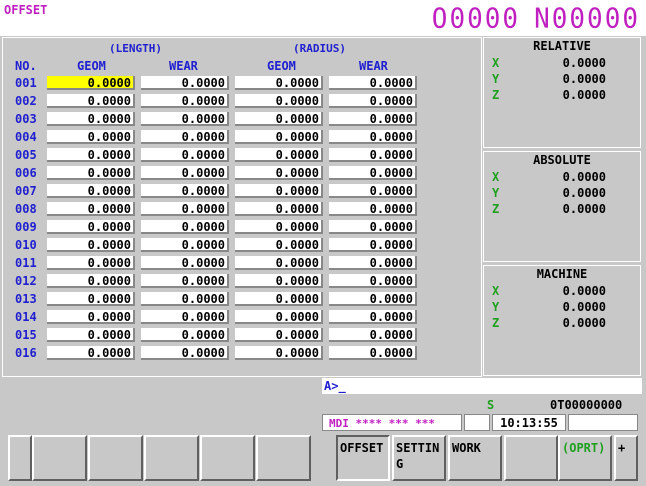 This screenshot has width=646, height=486. I want to click on row-number: 016, so click(26, 353).